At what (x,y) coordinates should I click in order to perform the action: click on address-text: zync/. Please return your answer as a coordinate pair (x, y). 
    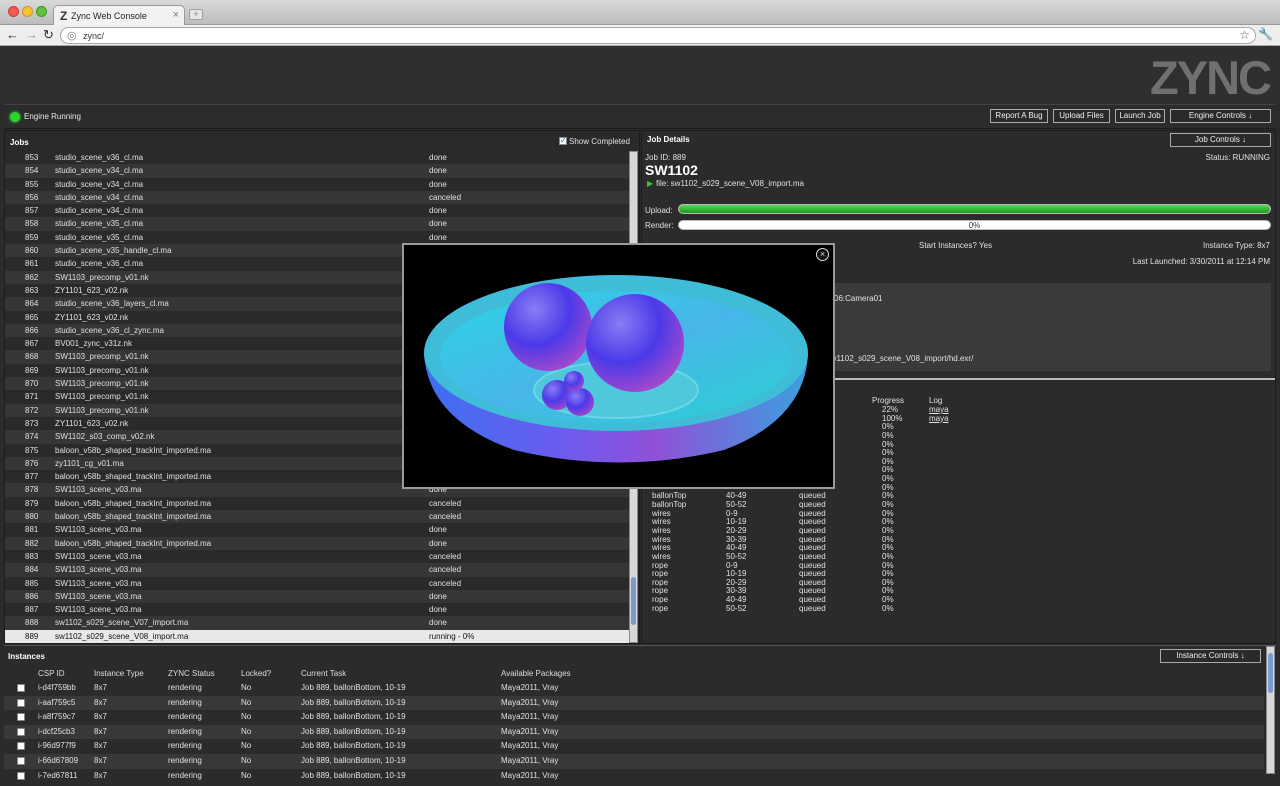
    Looking at the image, I should click on (93, 36).